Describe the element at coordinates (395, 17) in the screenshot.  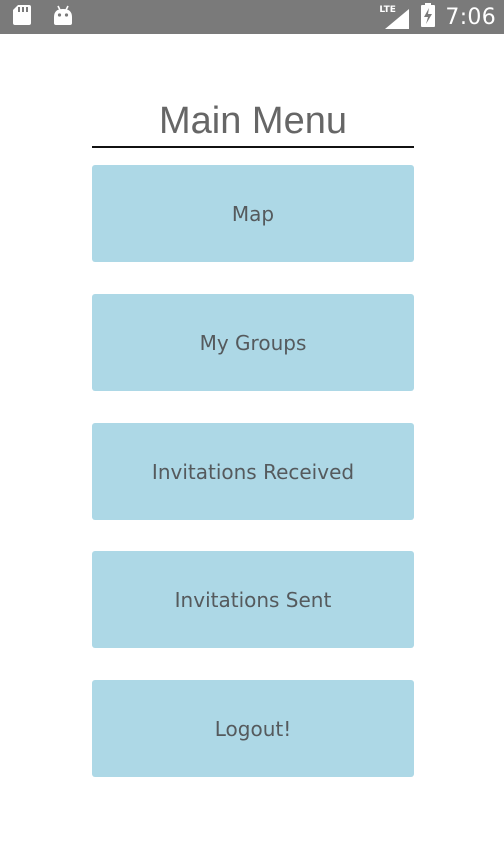
I see `signal-icon: LTE` at that location.